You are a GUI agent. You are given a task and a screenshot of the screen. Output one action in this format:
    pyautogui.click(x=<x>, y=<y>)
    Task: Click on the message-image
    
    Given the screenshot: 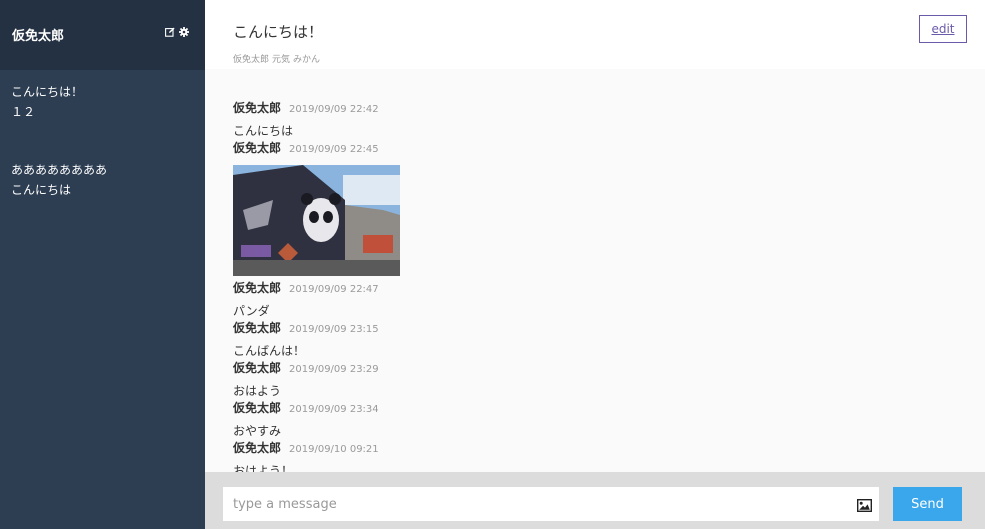 What is the action you would take?
    pyautogui.click(x=316, y=220)
    